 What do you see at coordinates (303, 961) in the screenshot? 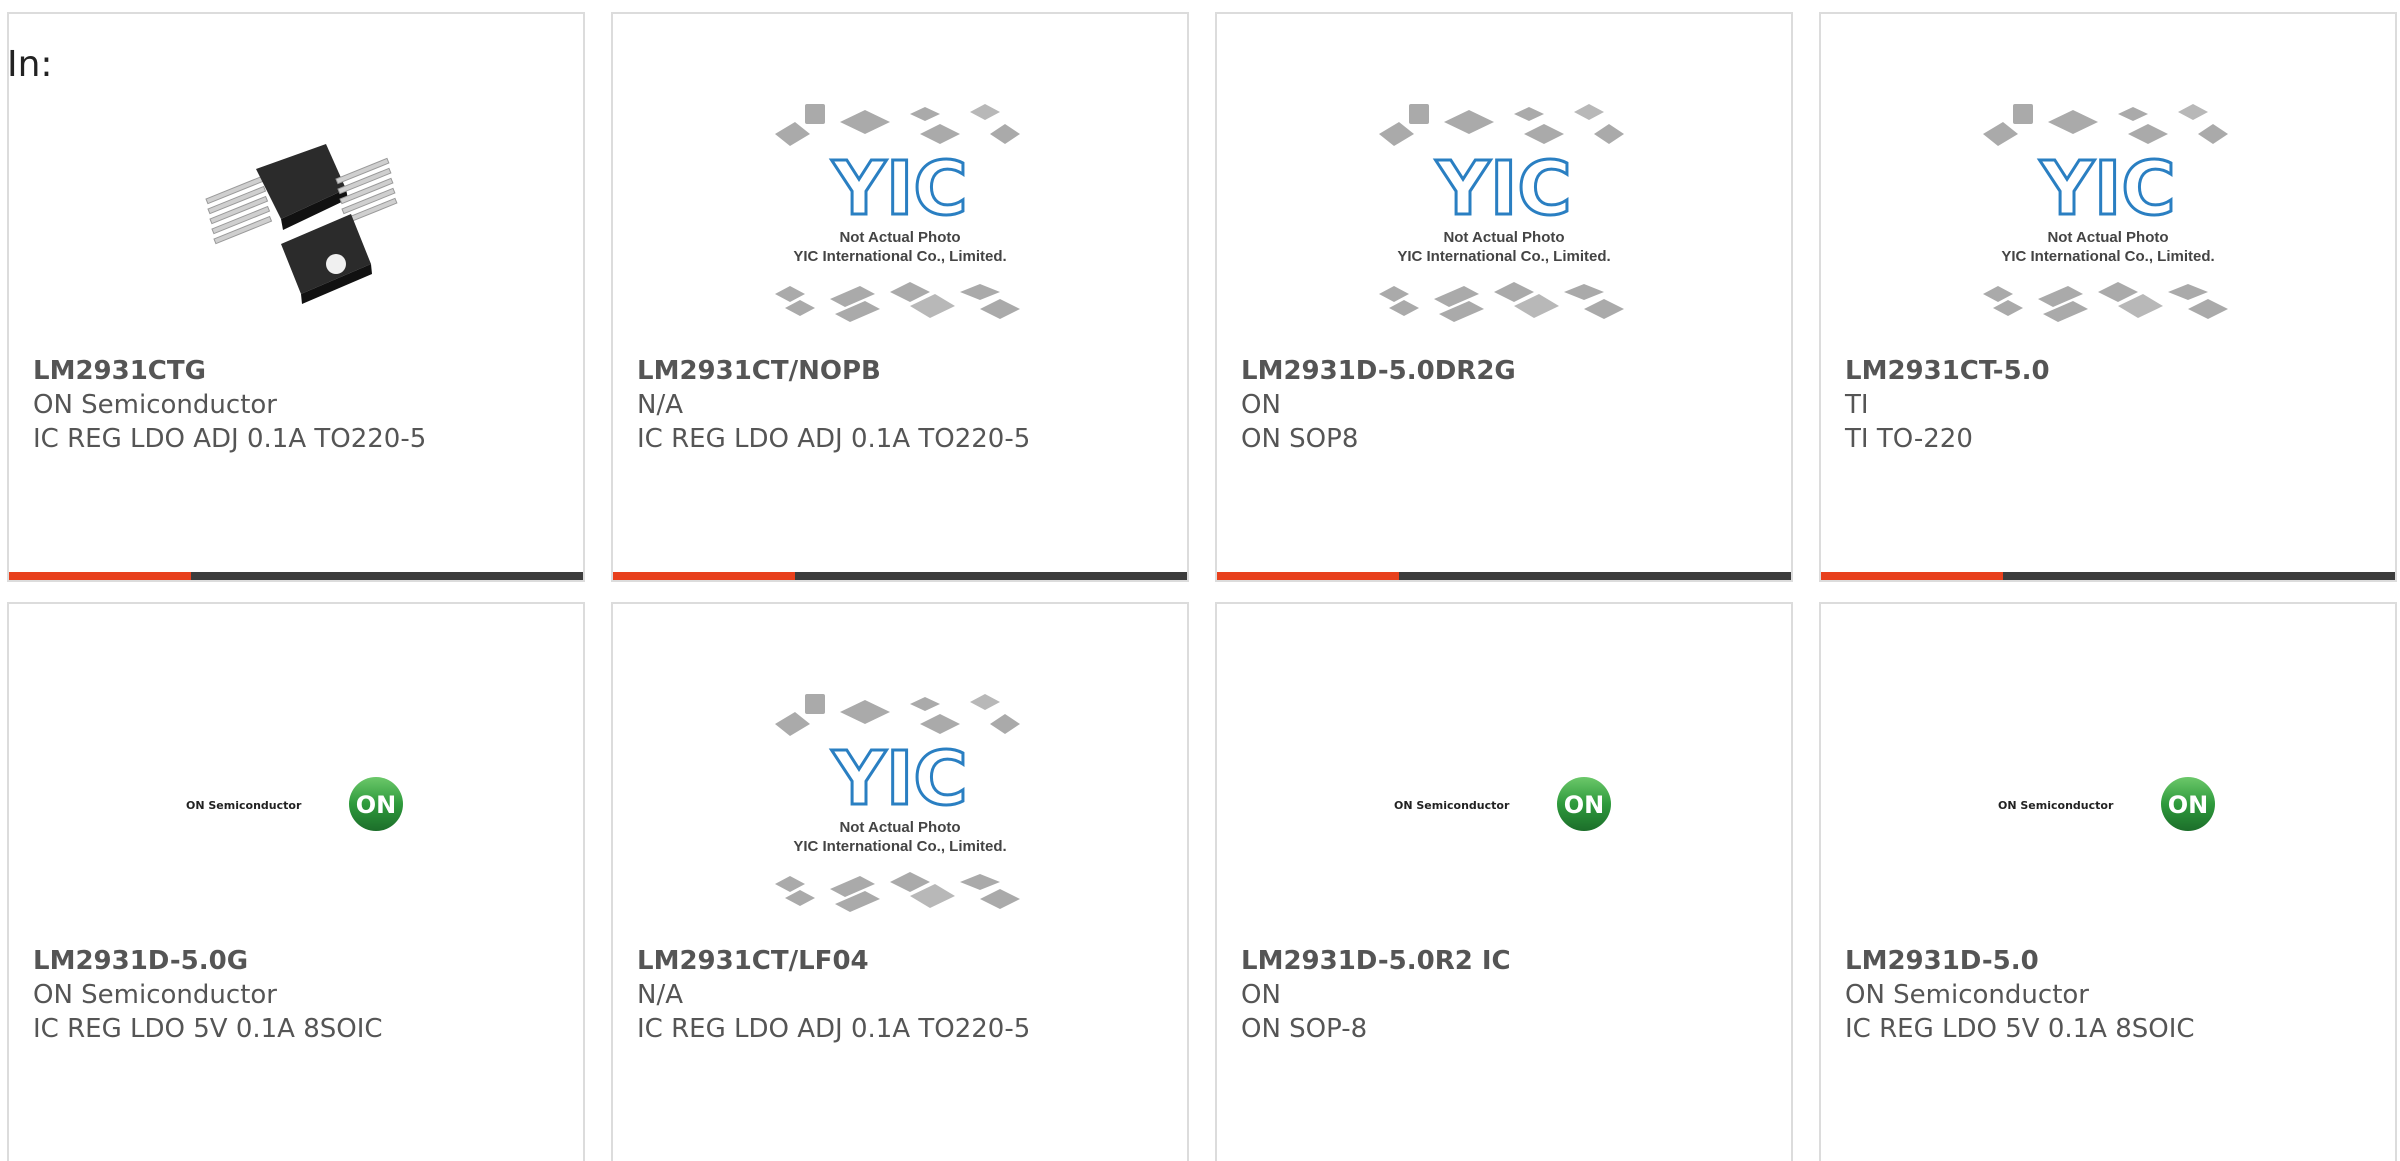
I see `part-number-link: LM2931D-5.0G` at bounding box center [303, 961].